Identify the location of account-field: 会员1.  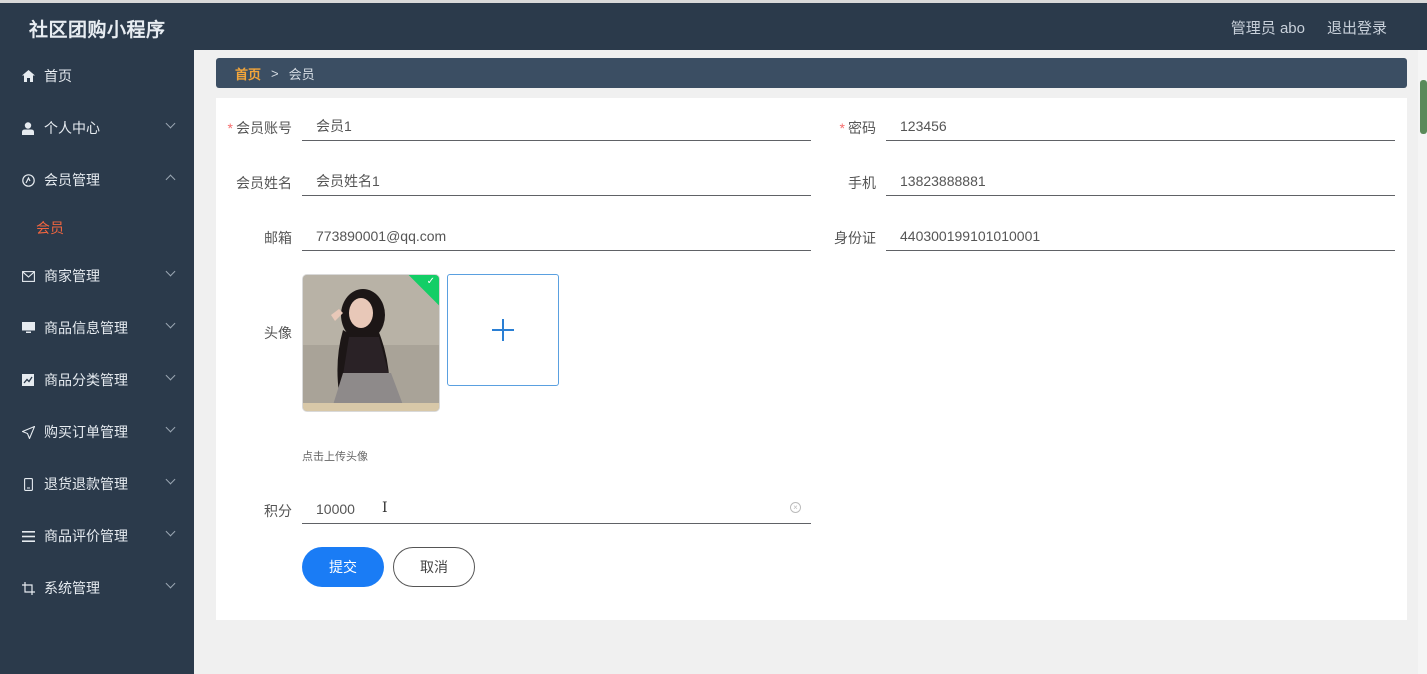
(556, 126).